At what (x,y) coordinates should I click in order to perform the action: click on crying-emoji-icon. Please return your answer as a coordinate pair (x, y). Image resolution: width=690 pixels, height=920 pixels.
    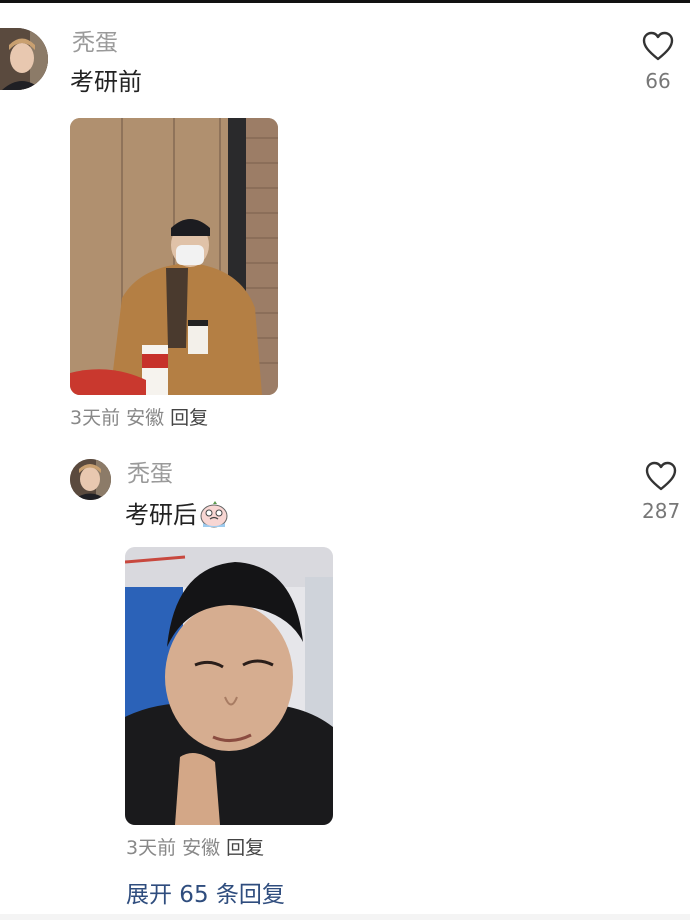
    Looking at the image, I should click on (214, 514).